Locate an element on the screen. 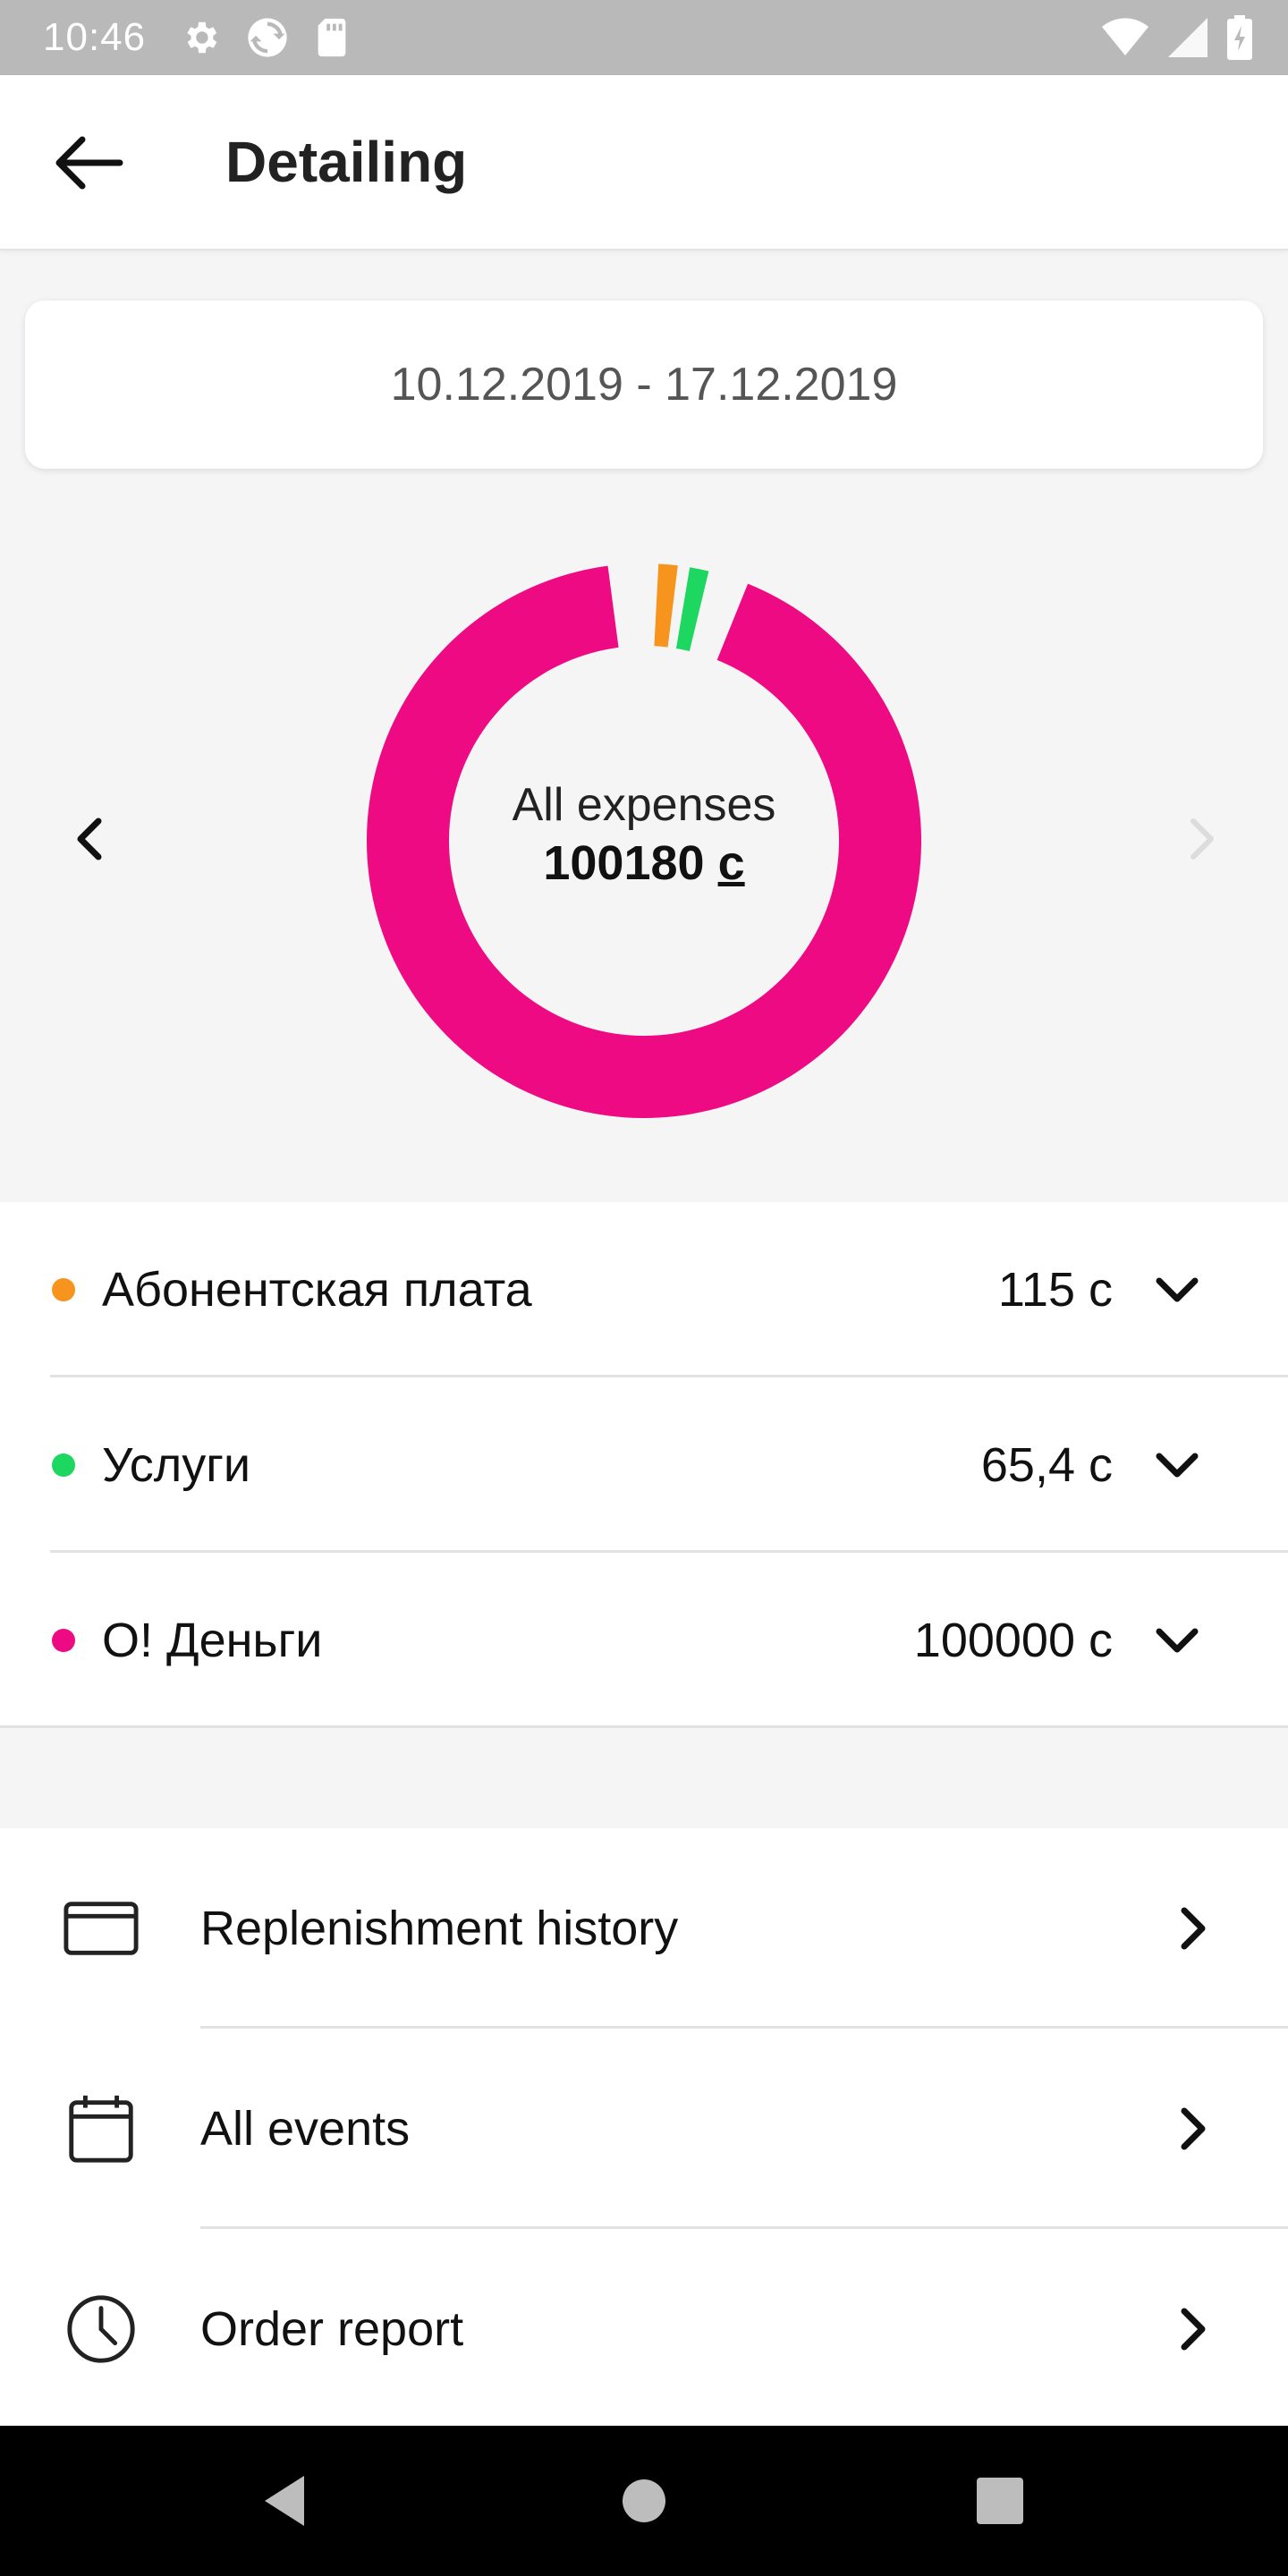 This screenshot has height=2576, width=1288. category-row-services: Услуги 65,4 с is located at coordinates (644, 1465).